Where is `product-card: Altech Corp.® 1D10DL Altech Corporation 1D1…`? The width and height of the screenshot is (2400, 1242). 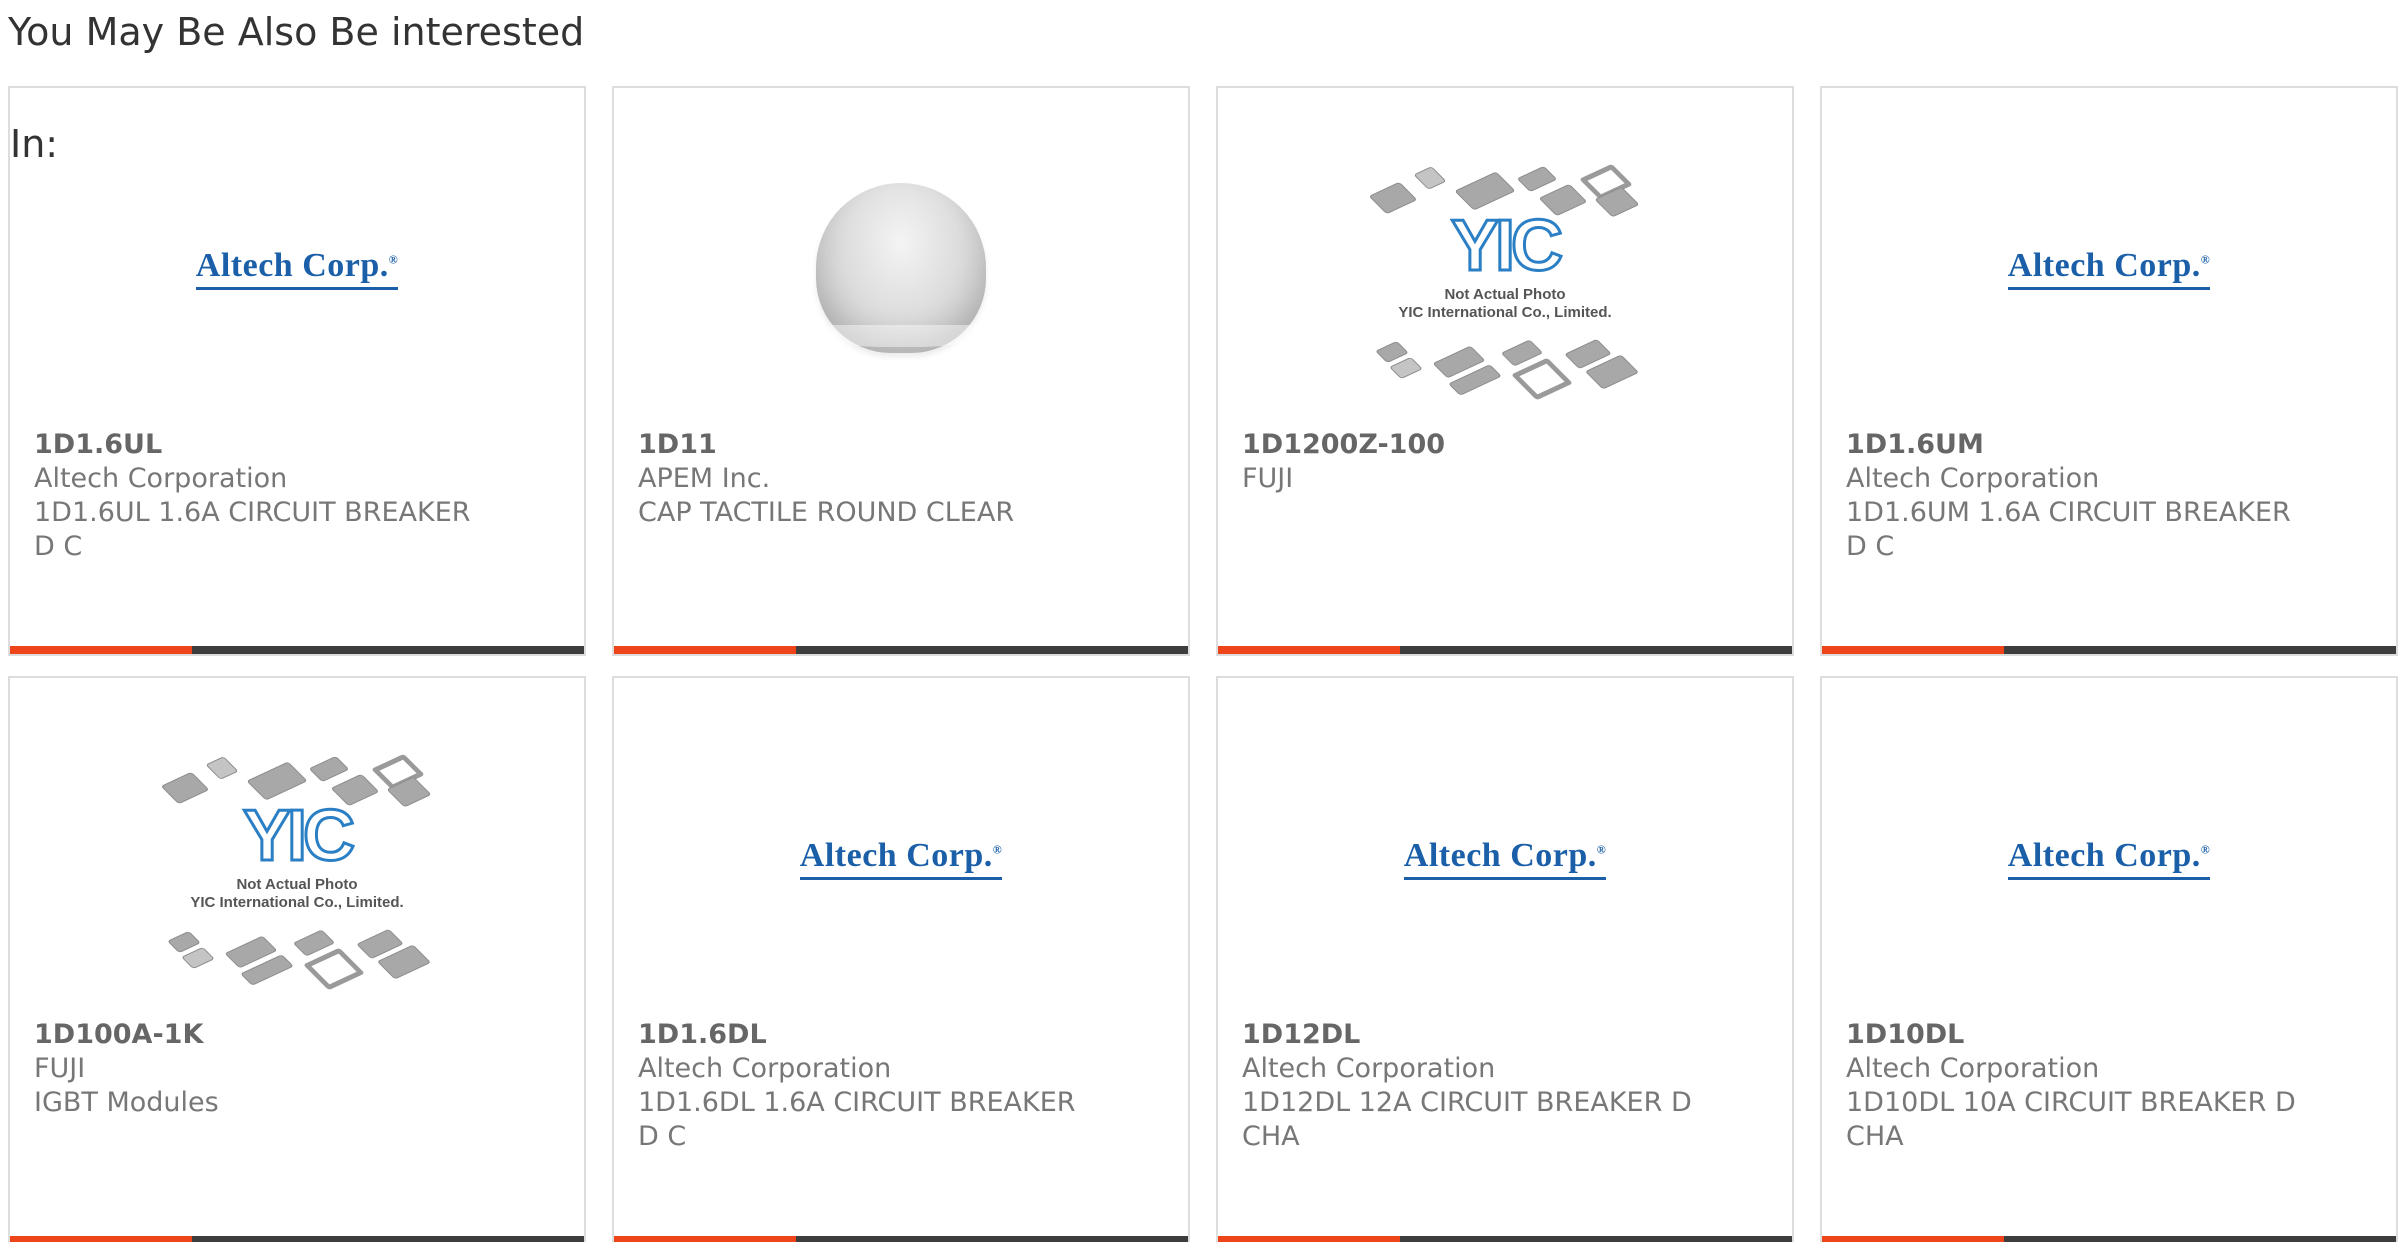
product-card: Altech Corp.® 1D10DL Altech Corporation 1D1… is located at coordinates (2109, 959).